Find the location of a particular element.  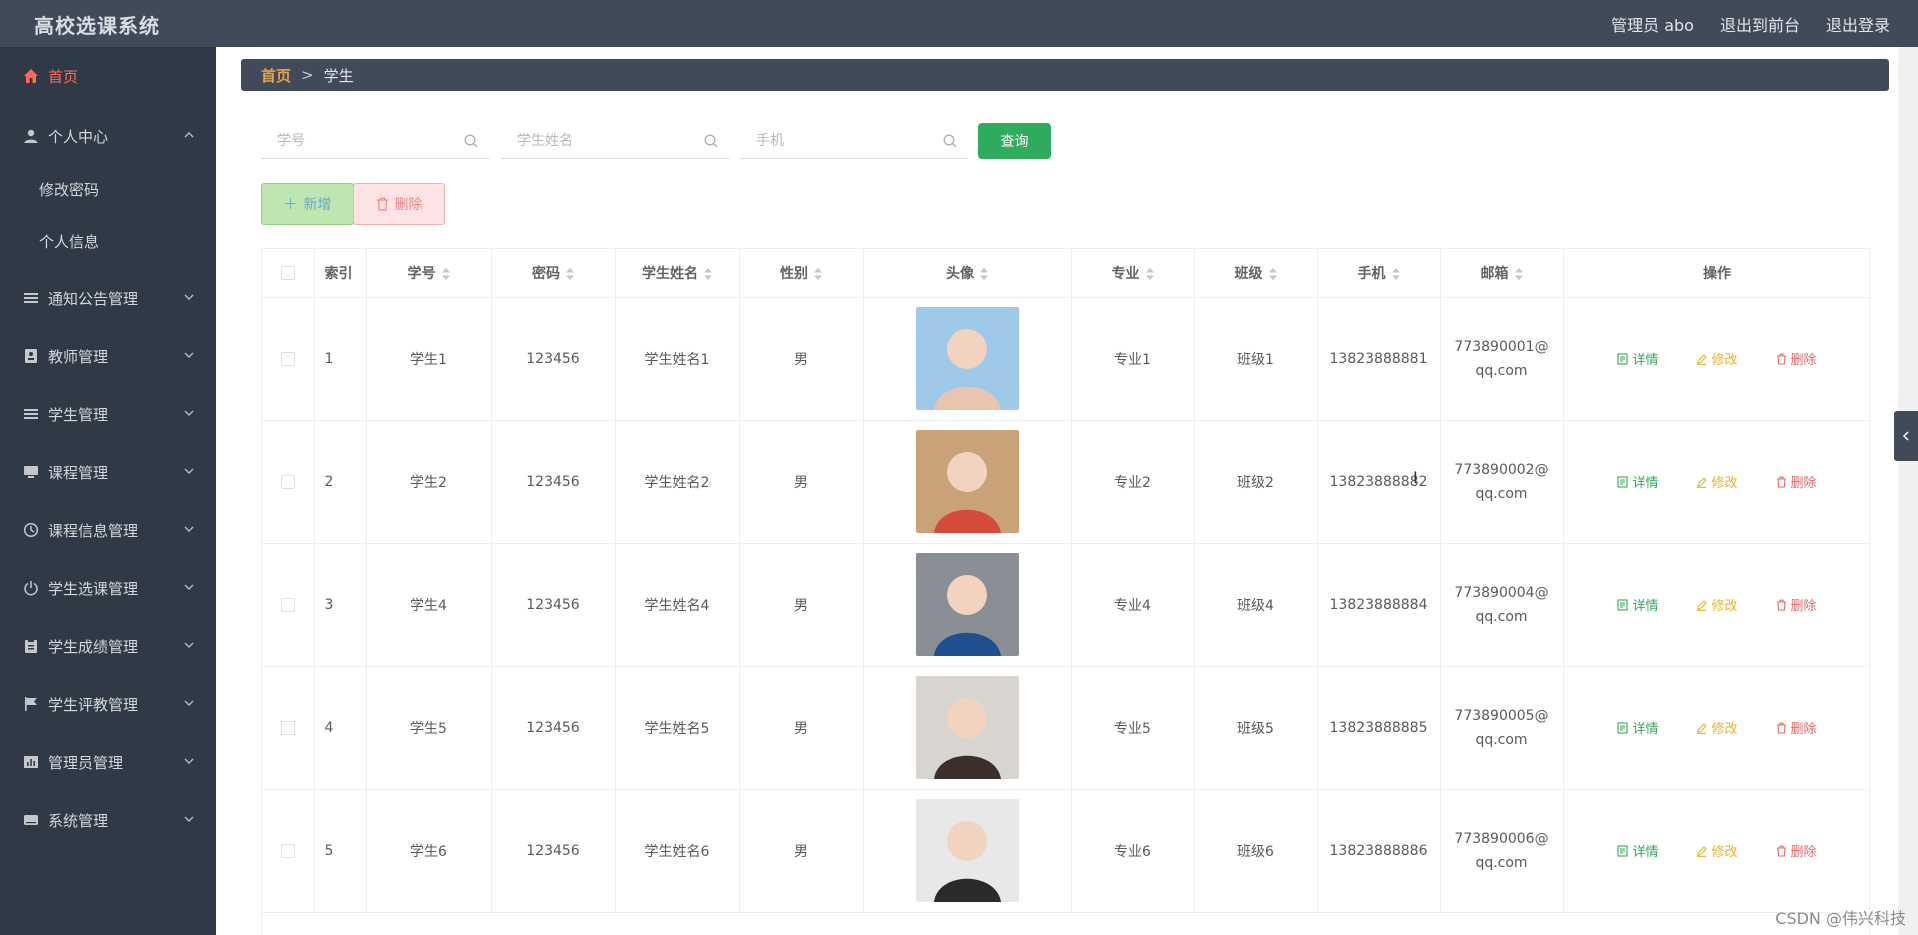

sidebar-item-course-selection-management: 学生选课管理 is located at coordinates (108, 588).